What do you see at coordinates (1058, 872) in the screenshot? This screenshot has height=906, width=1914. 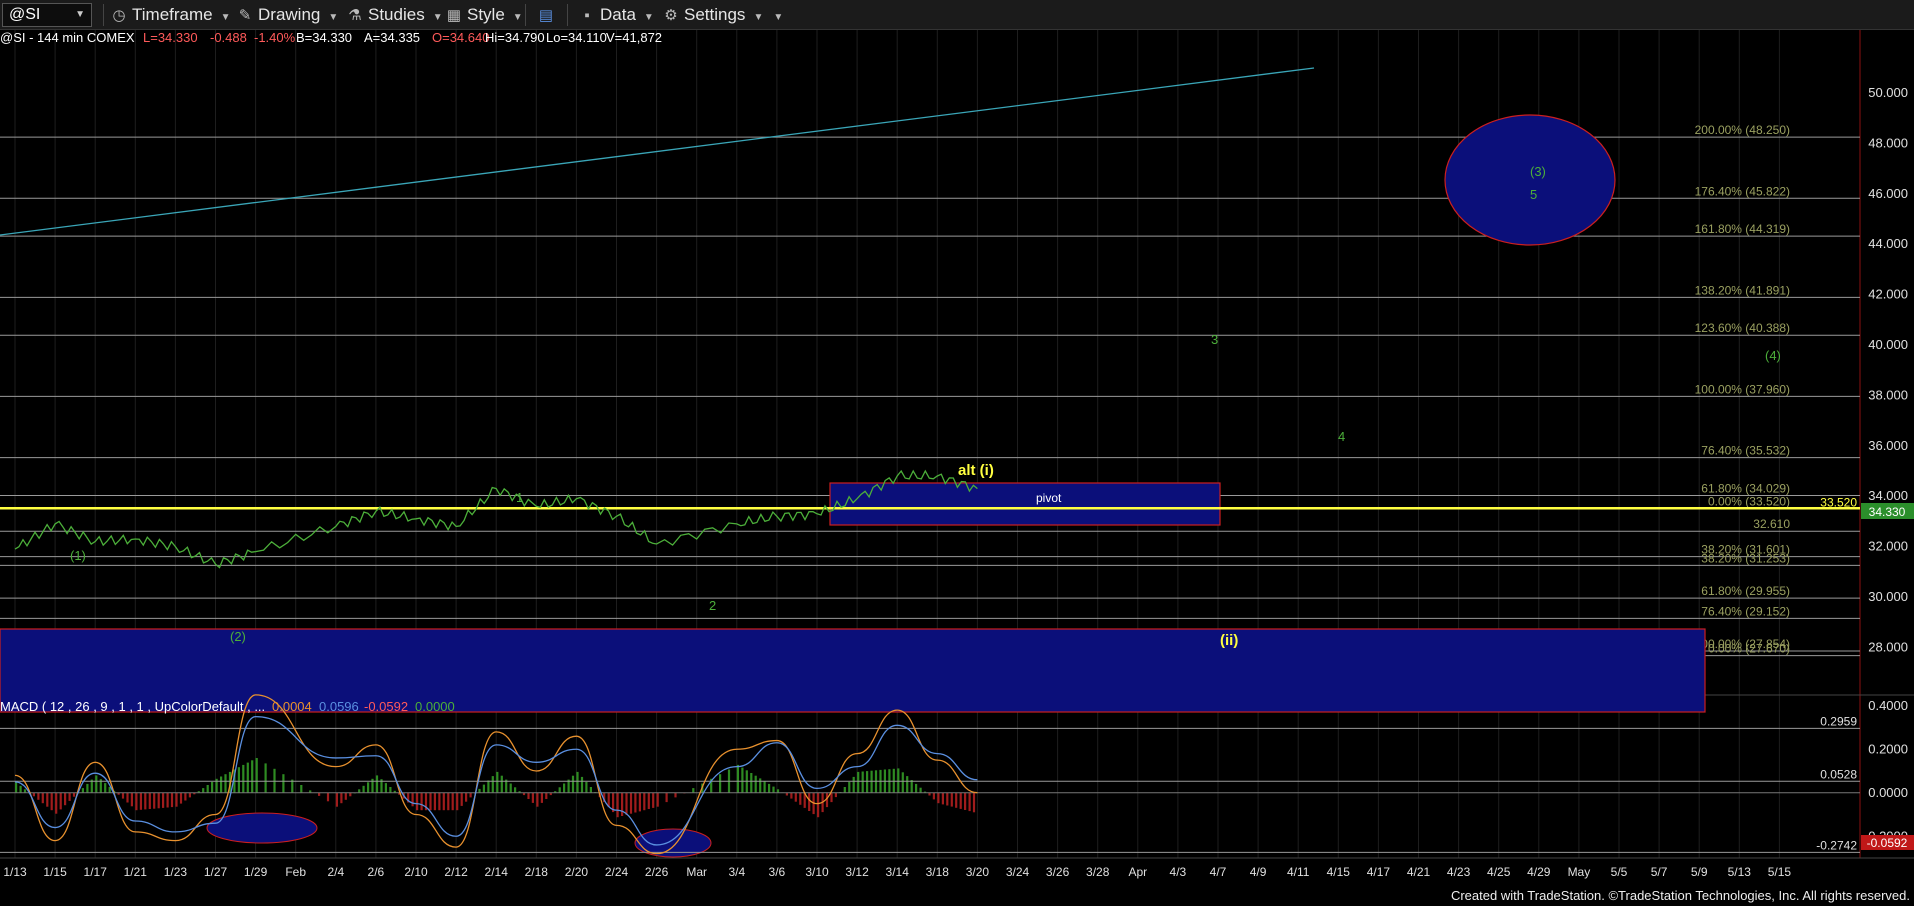 I see `x-tick-label: 3/26` at bounding box center [1058, 872].